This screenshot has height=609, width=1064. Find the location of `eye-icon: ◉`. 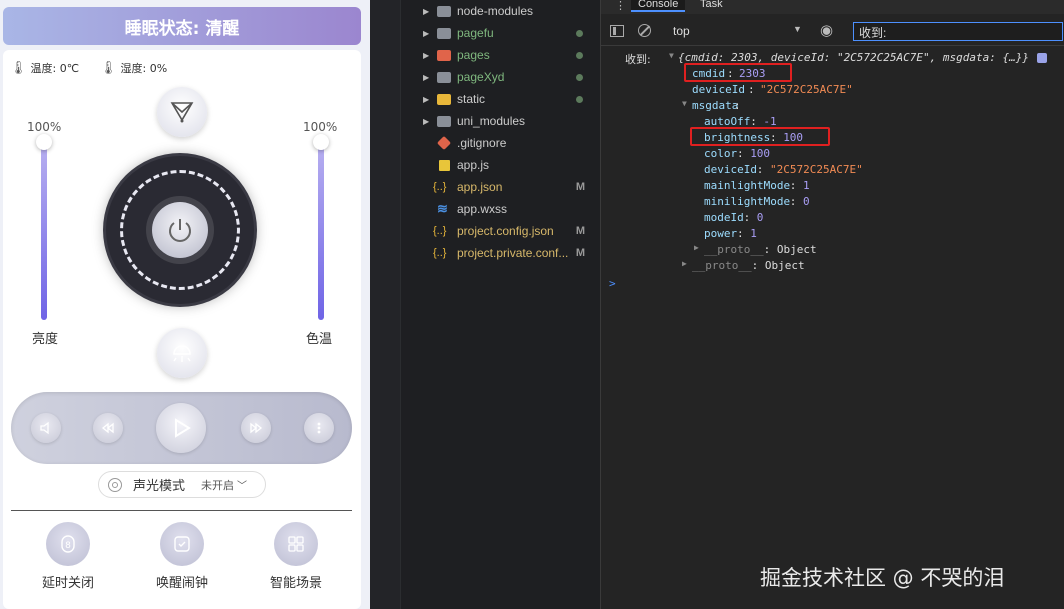

eye-icon: ◉ is located at coordinates (826, 30).